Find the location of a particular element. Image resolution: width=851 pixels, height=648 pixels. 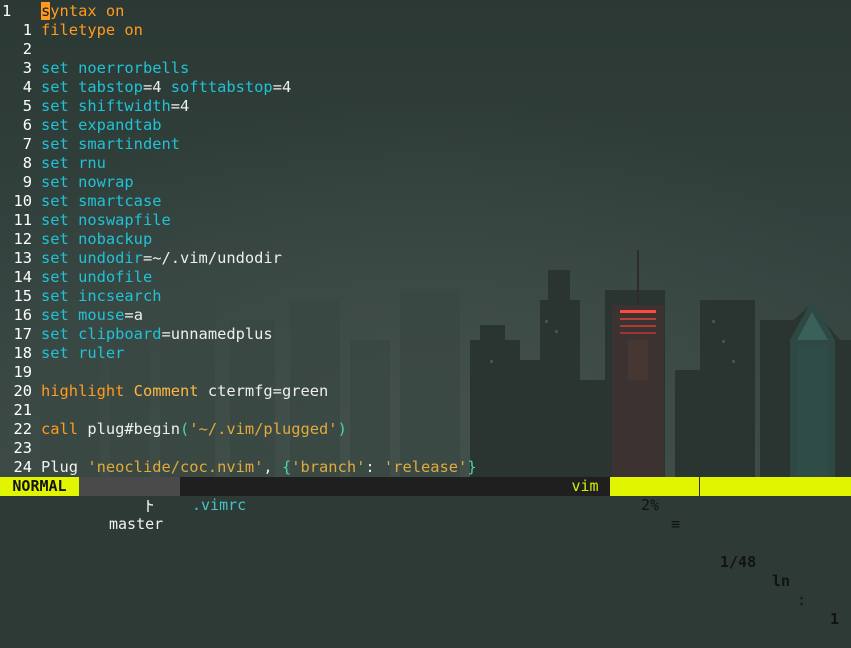

code-token: expandtab is located at coordinates (120, 125).